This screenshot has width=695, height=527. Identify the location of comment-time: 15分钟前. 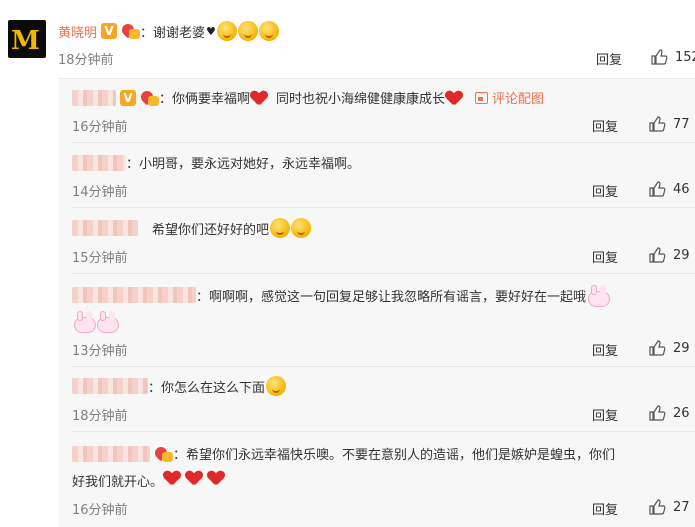
(100, 258).